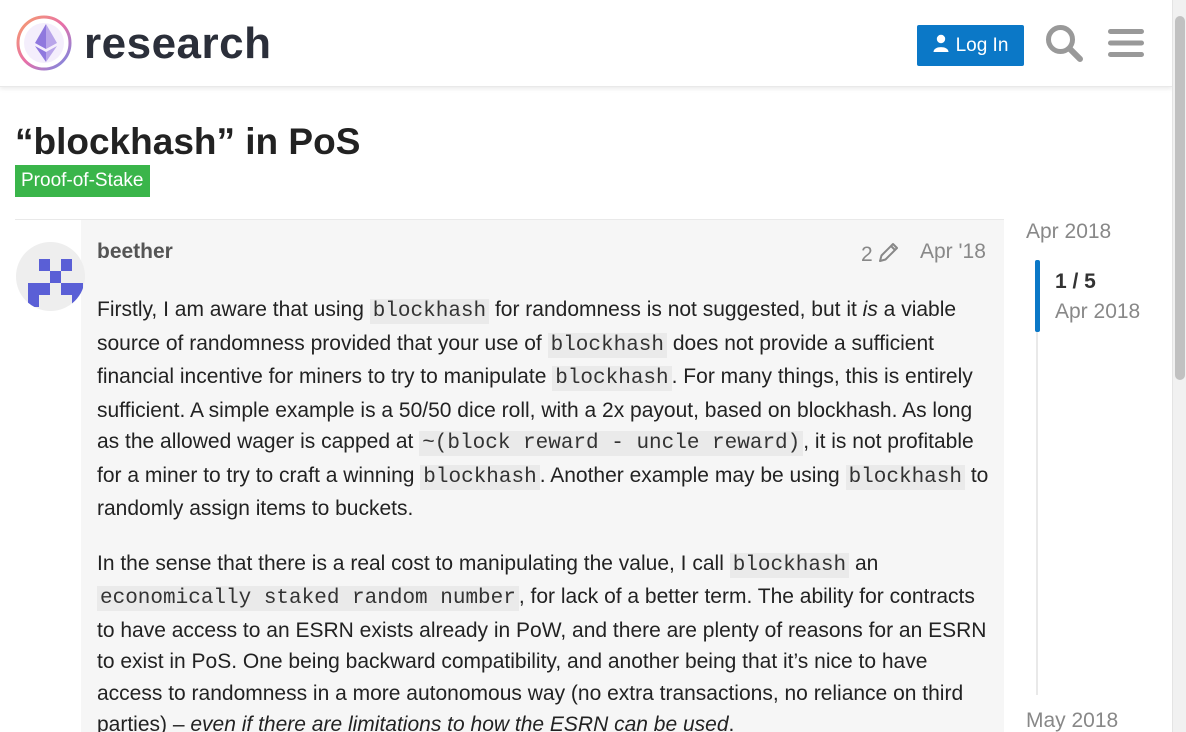 This screenshot has width=1186, height=732. I want to click on page-scrollbar, so click(1179, 366).